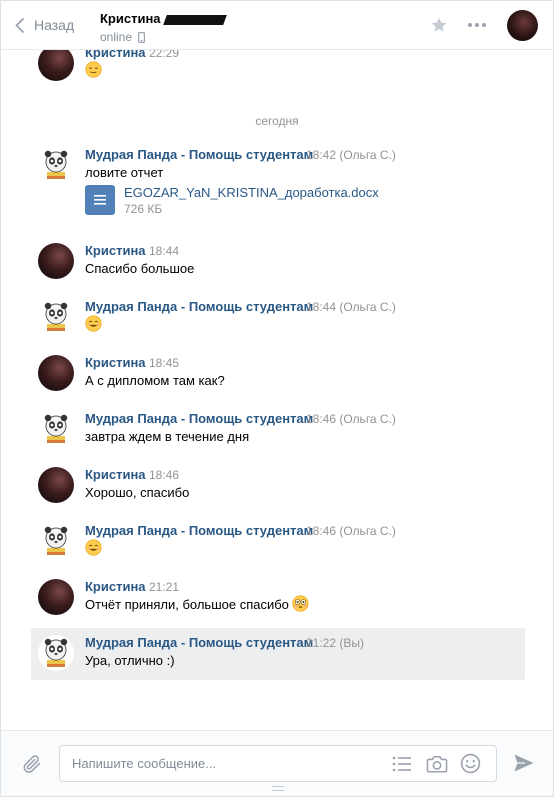 This screenshot has height=797, width=554. What do you see at coordinates (143, 209) in the screenshot?
I see `document-size: 726 КБ` at bounding box center [143, 209].